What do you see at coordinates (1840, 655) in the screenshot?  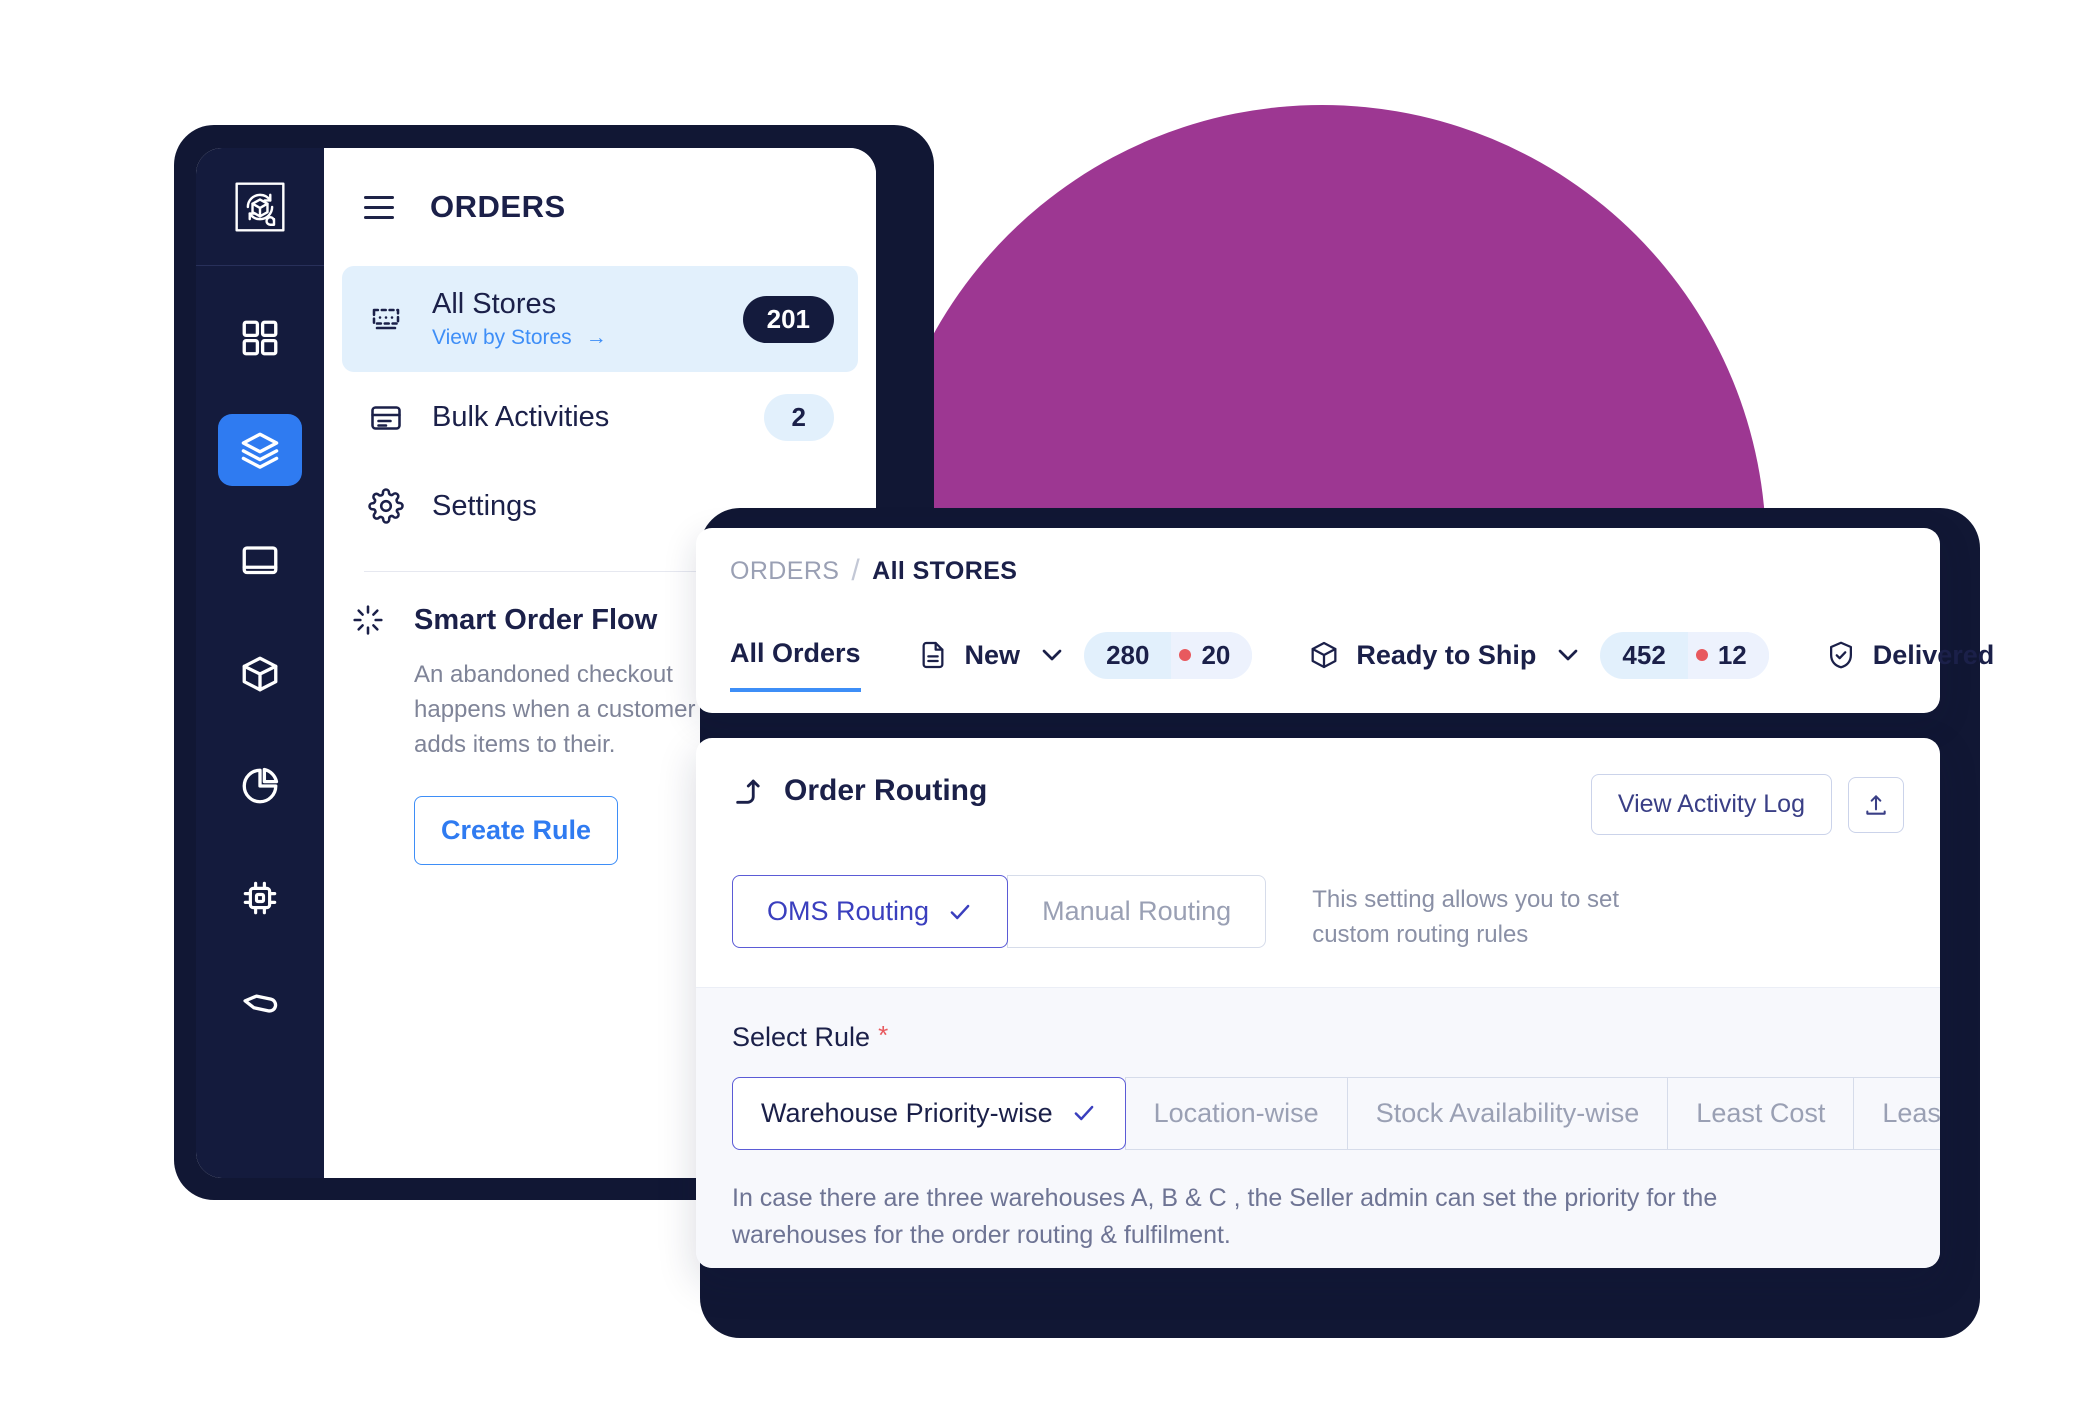 I see `check-shield-icon` at bounding box center [1840, 655].